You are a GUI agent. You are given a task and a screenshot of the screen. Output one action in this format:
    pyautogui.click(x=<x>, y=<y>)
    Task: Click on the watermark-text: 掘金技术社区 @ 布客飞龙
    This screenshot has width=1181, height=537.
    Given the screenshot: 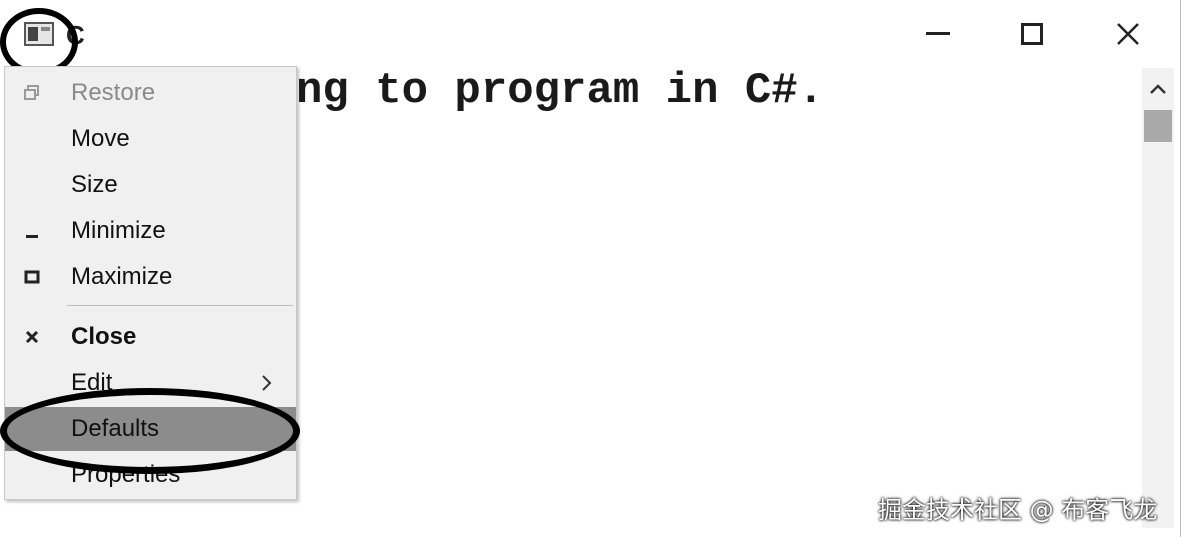 What is the action you would take?
    pyautogui.click(x=1018, y=510)
    